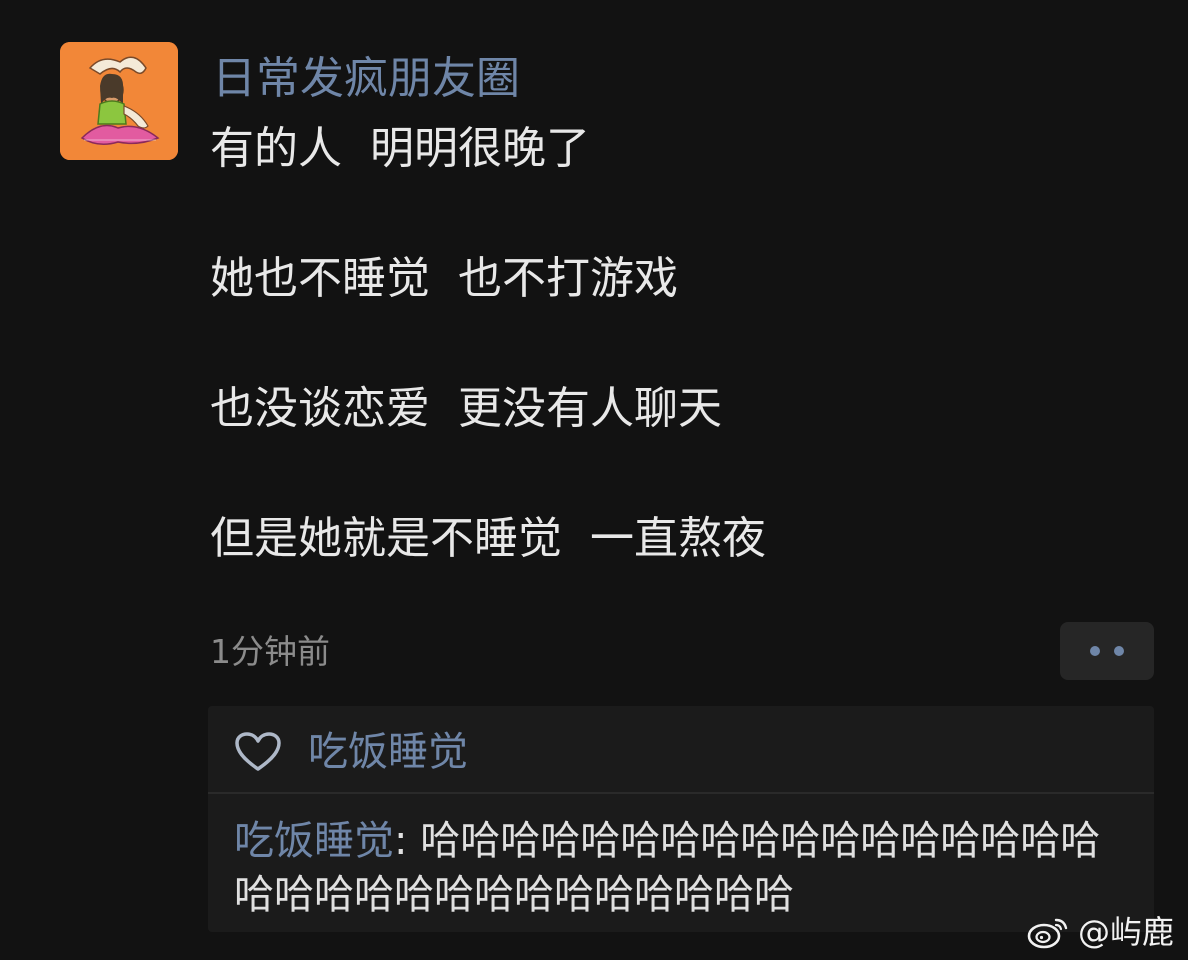 Image resolution: width=1188 pixels, height=960 pixels. I want to click on commenter-name: 吃饭睡觉, so click(314, 841).